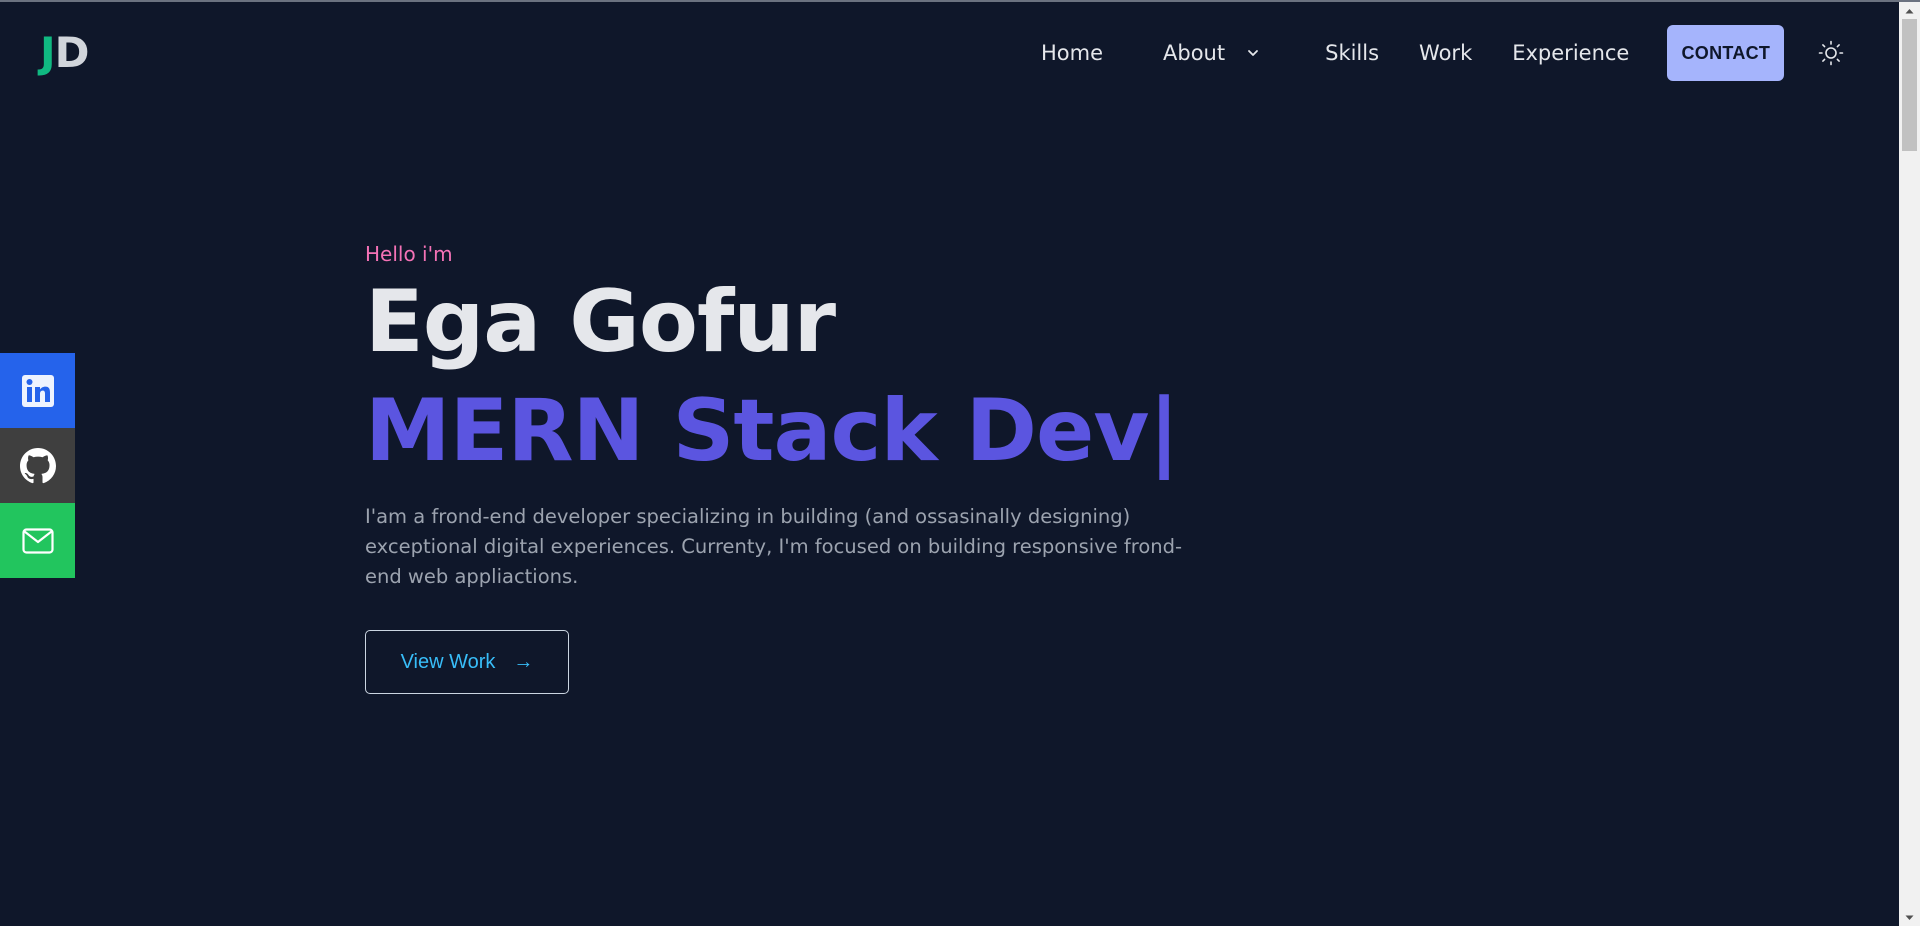 This screenshot has height=926, width=1920. I want to click on github-link, so click(37, 465).